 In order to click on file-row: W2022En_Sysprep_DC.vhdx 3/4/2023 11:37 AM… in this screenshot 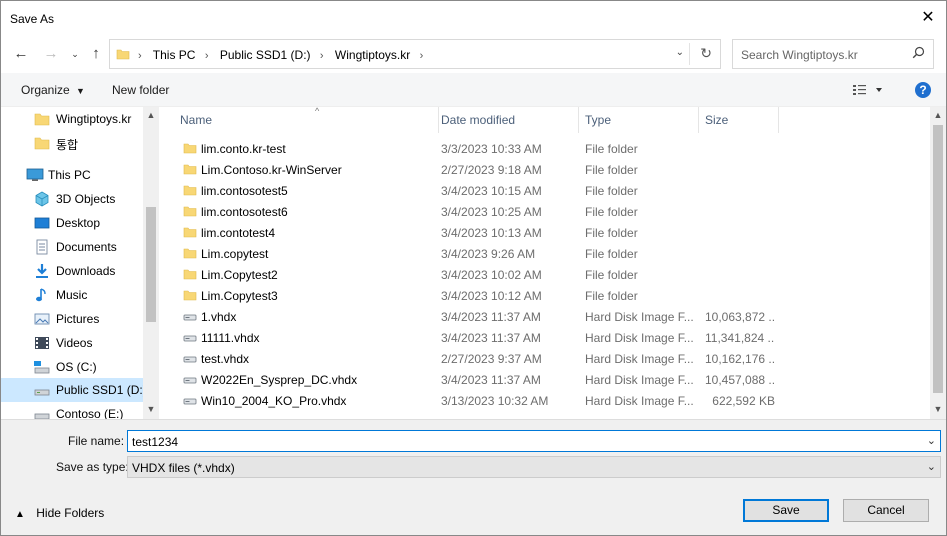, I will do `click(545, 379)`.